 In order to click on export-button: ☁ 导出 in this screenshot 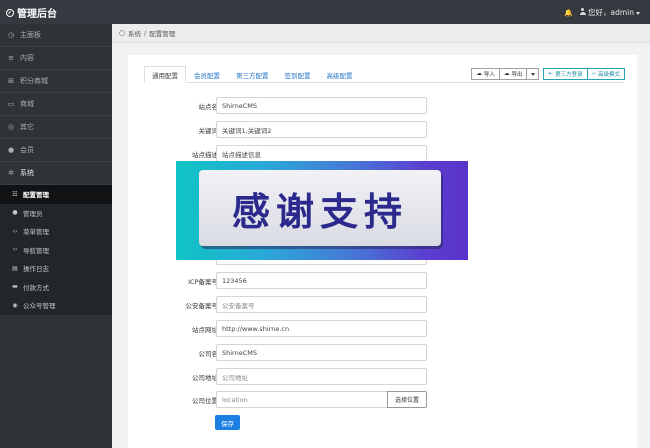, I will do `click(513, 74)`.